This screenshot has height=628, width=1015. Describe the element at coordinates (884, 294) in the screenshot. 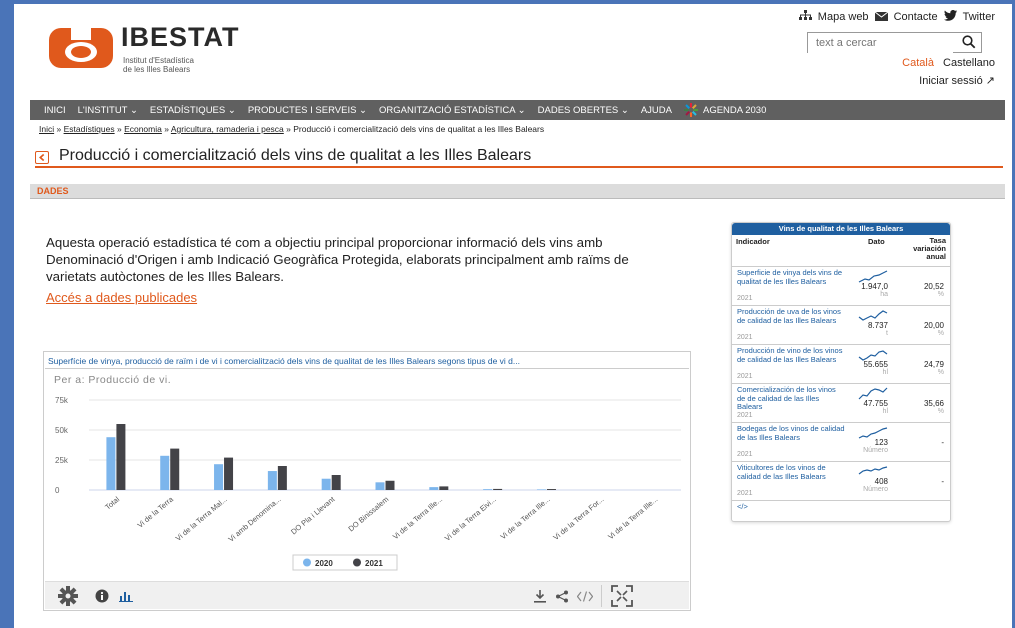

I see `indicator-unit: ha` at that location.